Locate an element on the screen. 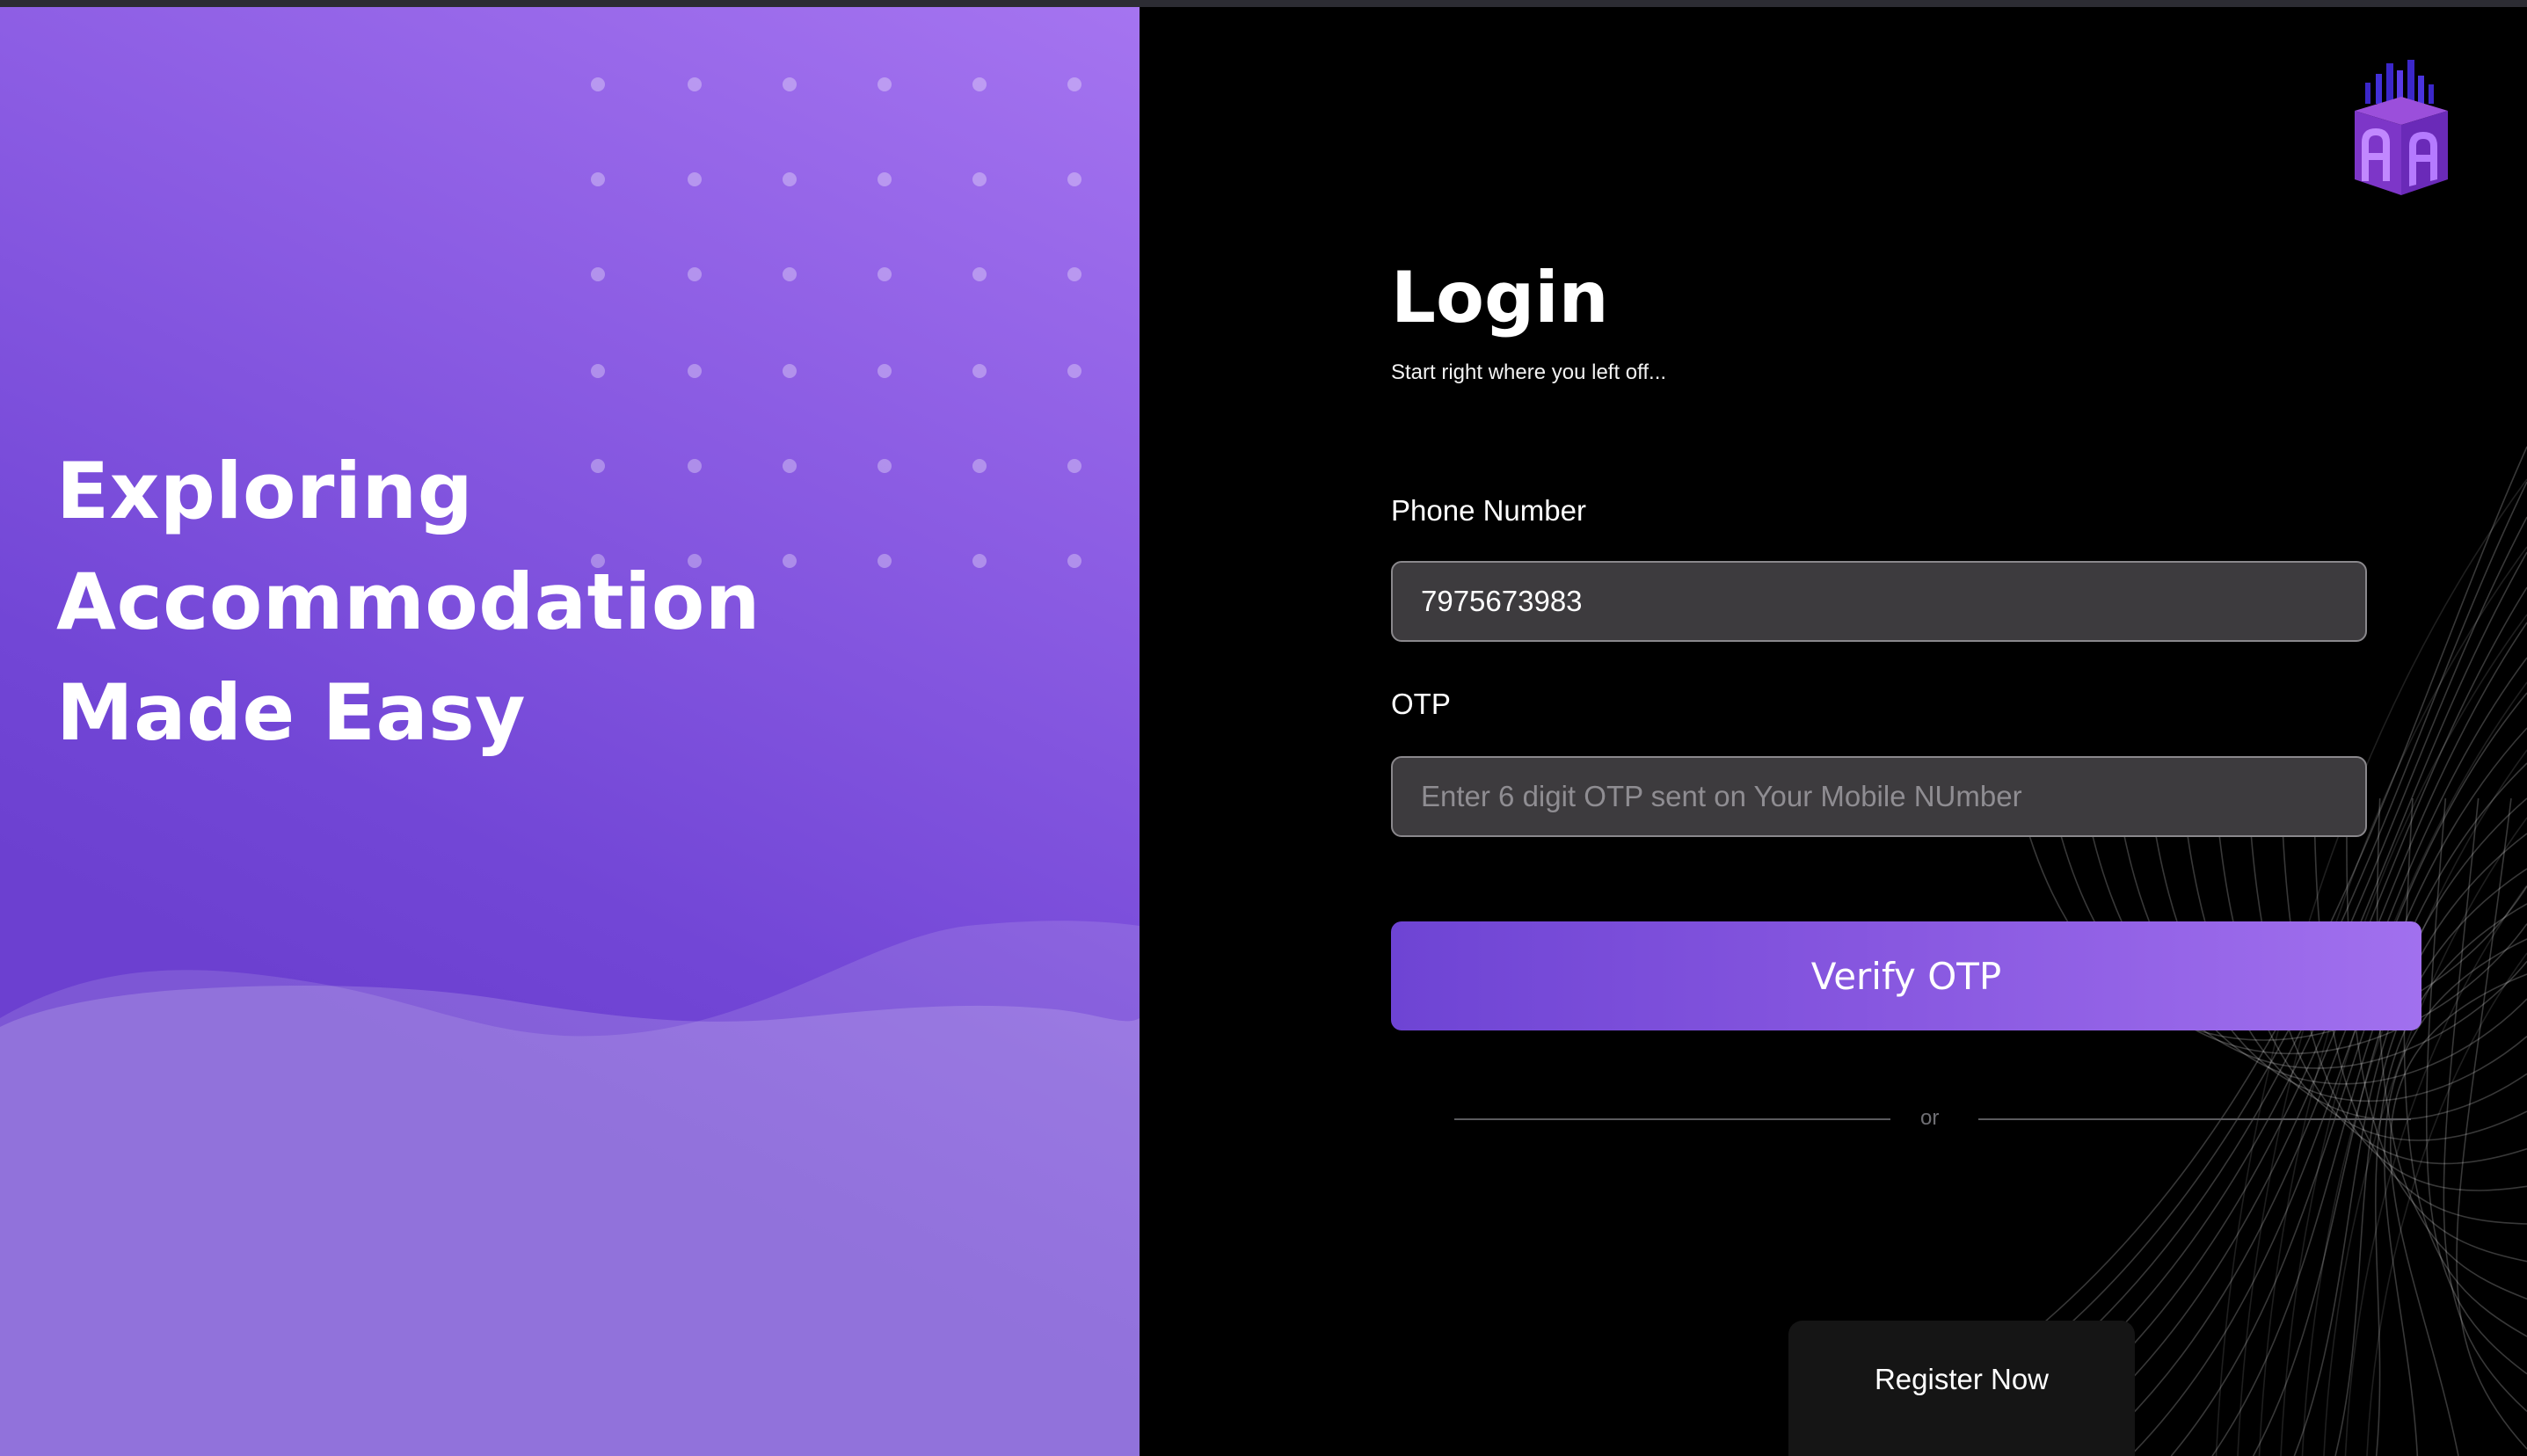 This screenshot has width=2527, height=1456. otp-label: OTP is located at coordinates (1421, 704).